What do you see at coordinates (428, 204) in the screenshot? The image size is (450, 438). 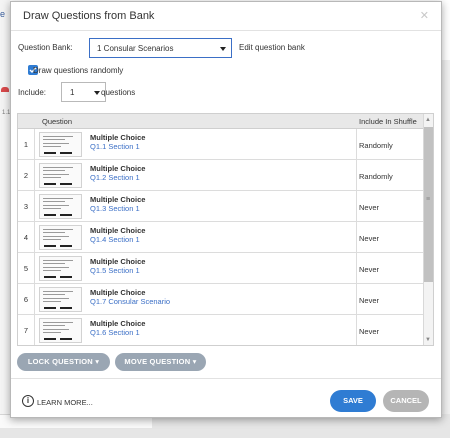 I see `table-scrollbar-thumb` at bounding box center [428, 204].